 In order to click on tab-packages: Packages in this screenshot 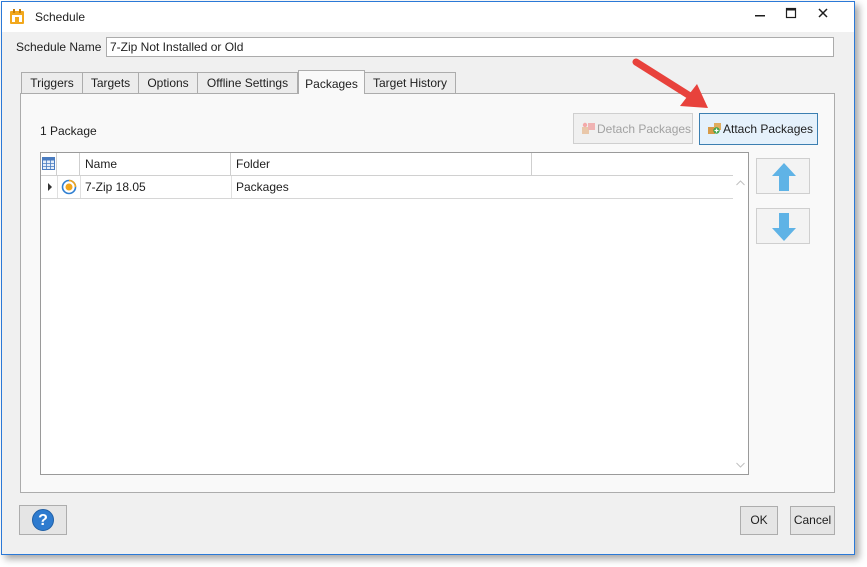, I will do `click(331, 82)`.